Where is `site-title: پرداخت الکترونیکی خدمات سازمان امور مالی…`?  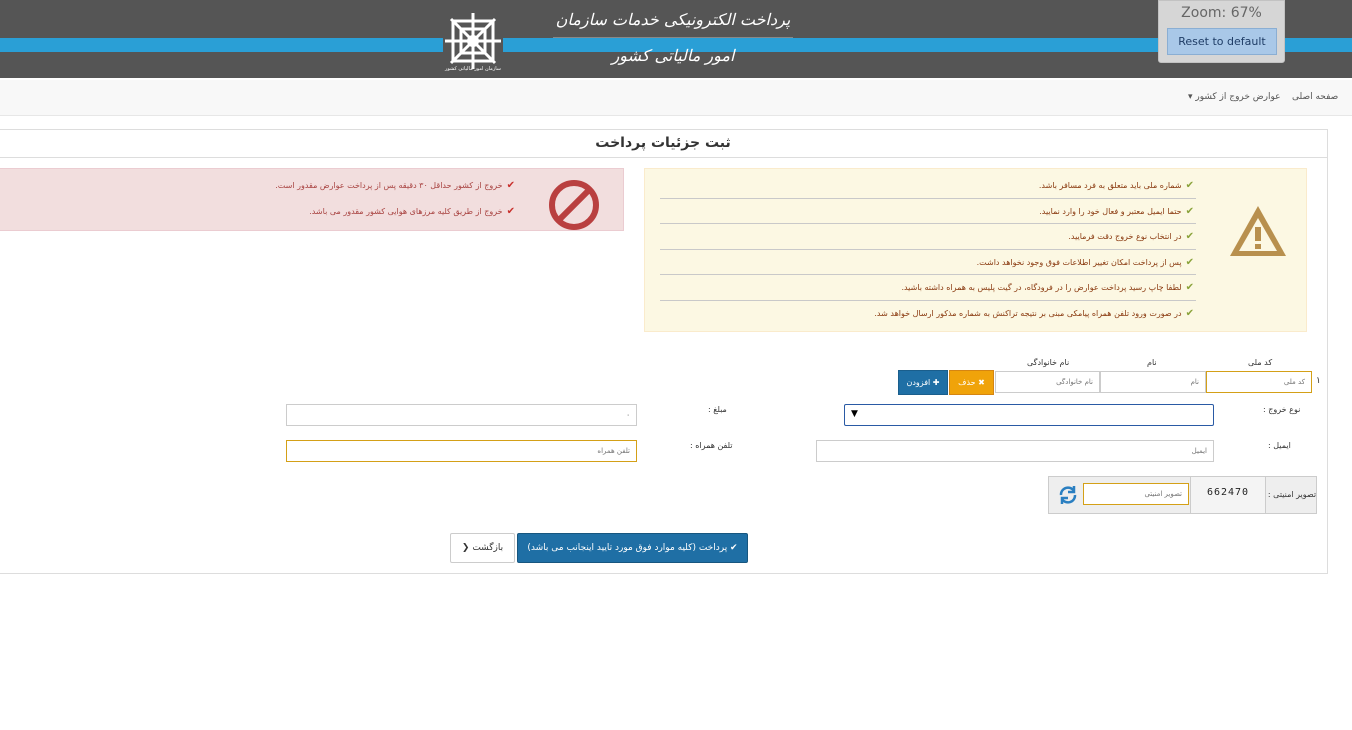 site-title: پرداخت الکترونیکی خدمات سازمان امور مالی… is located at coordinates (673, 33).